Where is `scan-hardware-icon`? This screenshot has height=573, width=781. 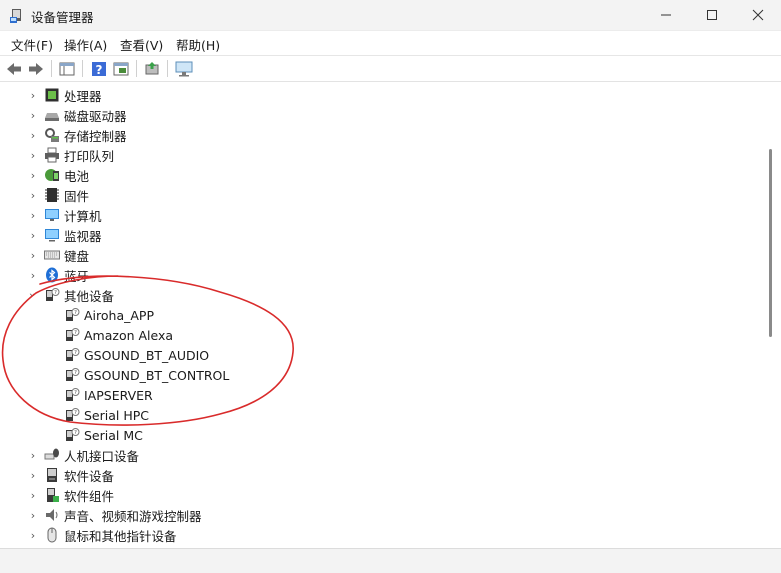
scan-hardware-icon is located at coordinates (184, 68).